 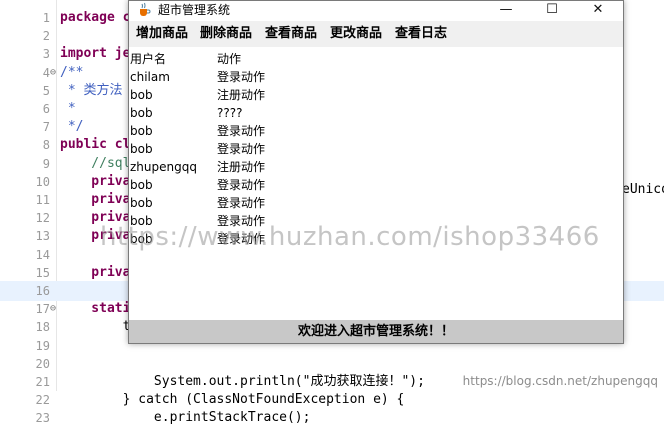 I want to click on log-row: bob????, so click(x=376, y=113).